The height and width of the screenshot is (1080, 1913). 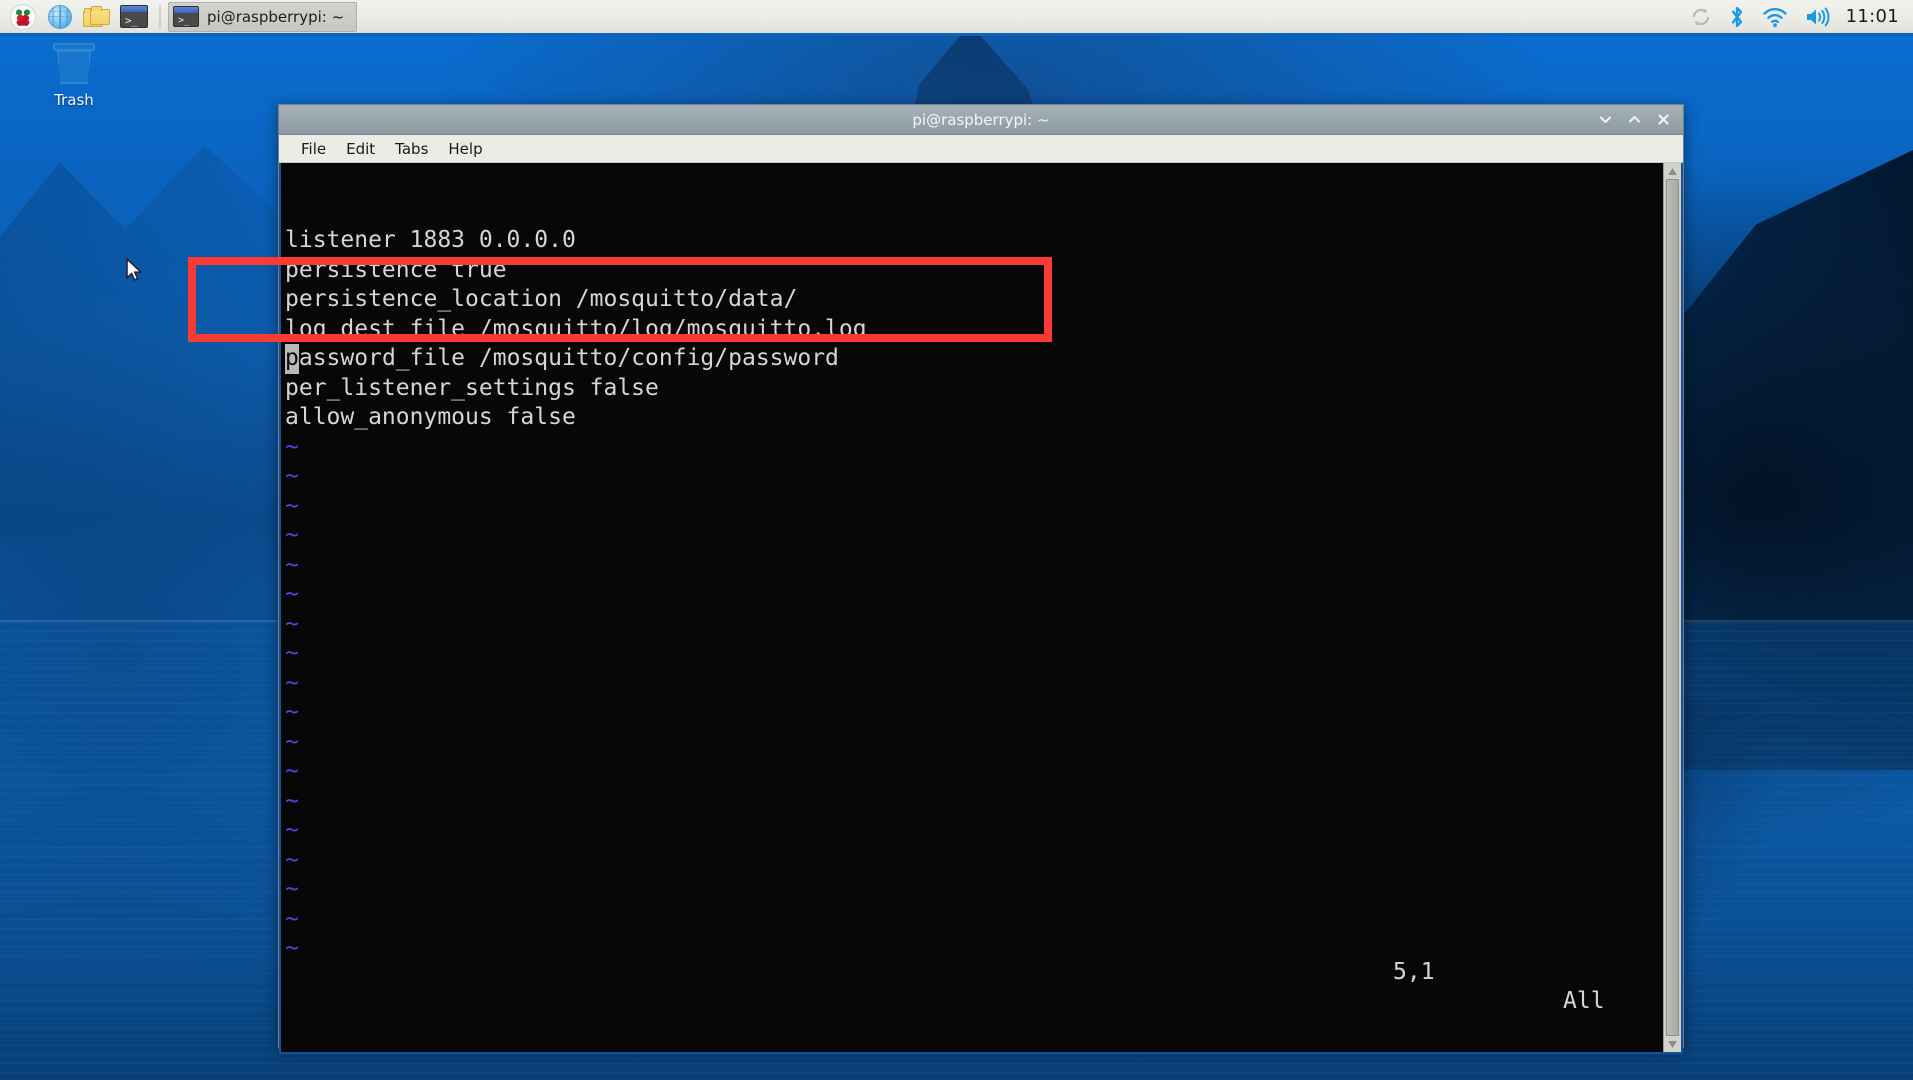 I want to click on volume-icon, so click(x=1817, y=17).